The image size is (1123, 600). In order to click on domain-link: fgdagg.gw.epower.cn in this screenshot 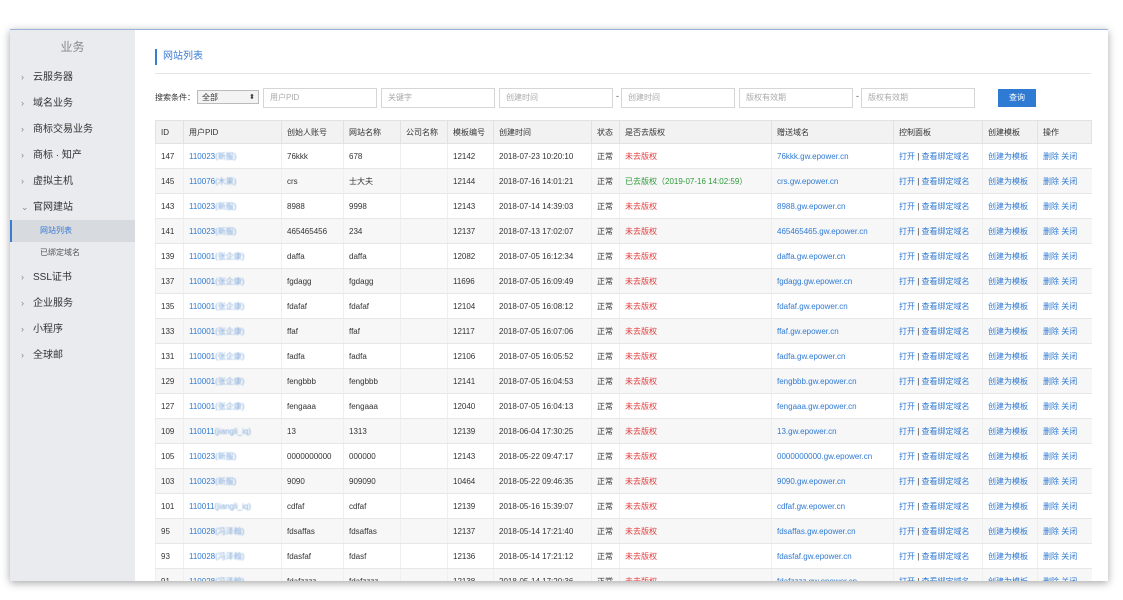, I will do `click(814, 281)`.